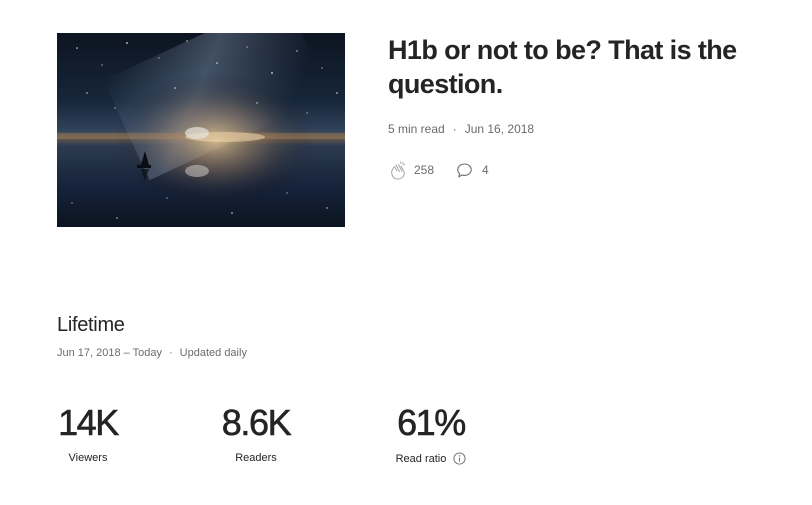  Describe the element at coordinates (91, 325) in the screenshot. I see `lifetime-heading: Lifetime` at that location.